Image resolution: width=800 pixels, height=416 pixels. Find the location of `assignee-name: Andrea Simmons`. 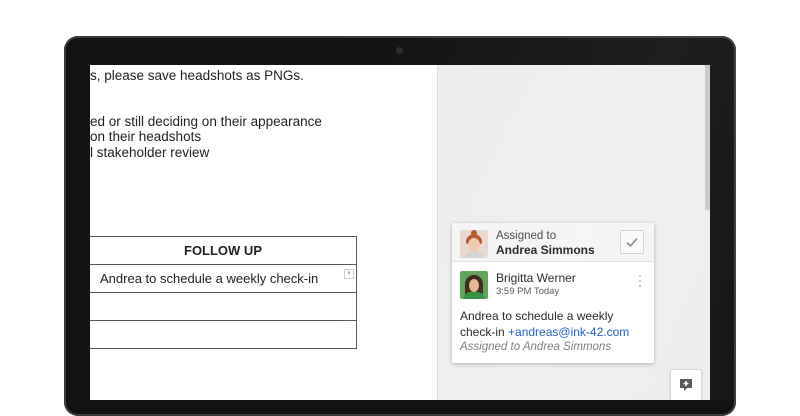

assignee-name: Andrea Simmons is located at coordinates (545, 250).